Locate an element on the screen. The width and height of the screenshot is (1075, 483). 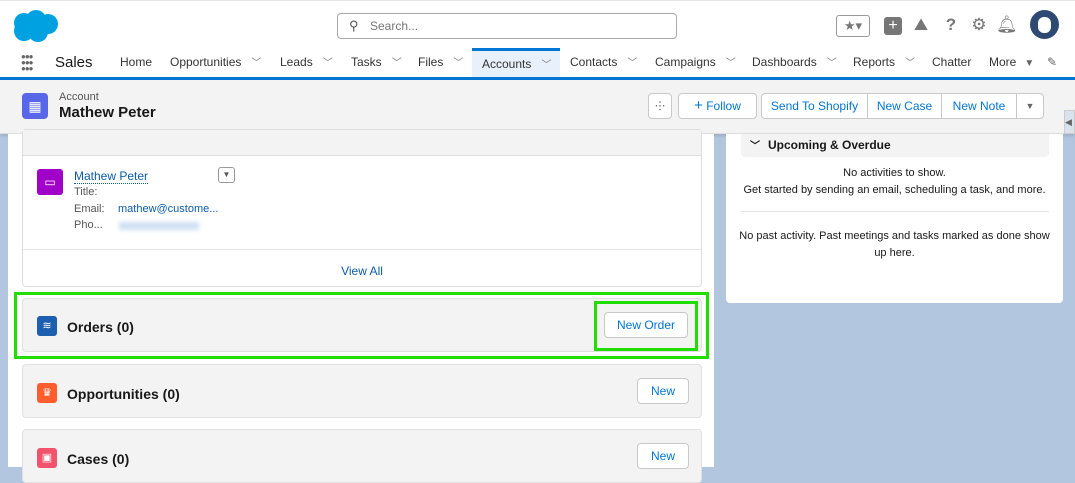
search-icon: ⚲ is located at coordinates (354, 25).